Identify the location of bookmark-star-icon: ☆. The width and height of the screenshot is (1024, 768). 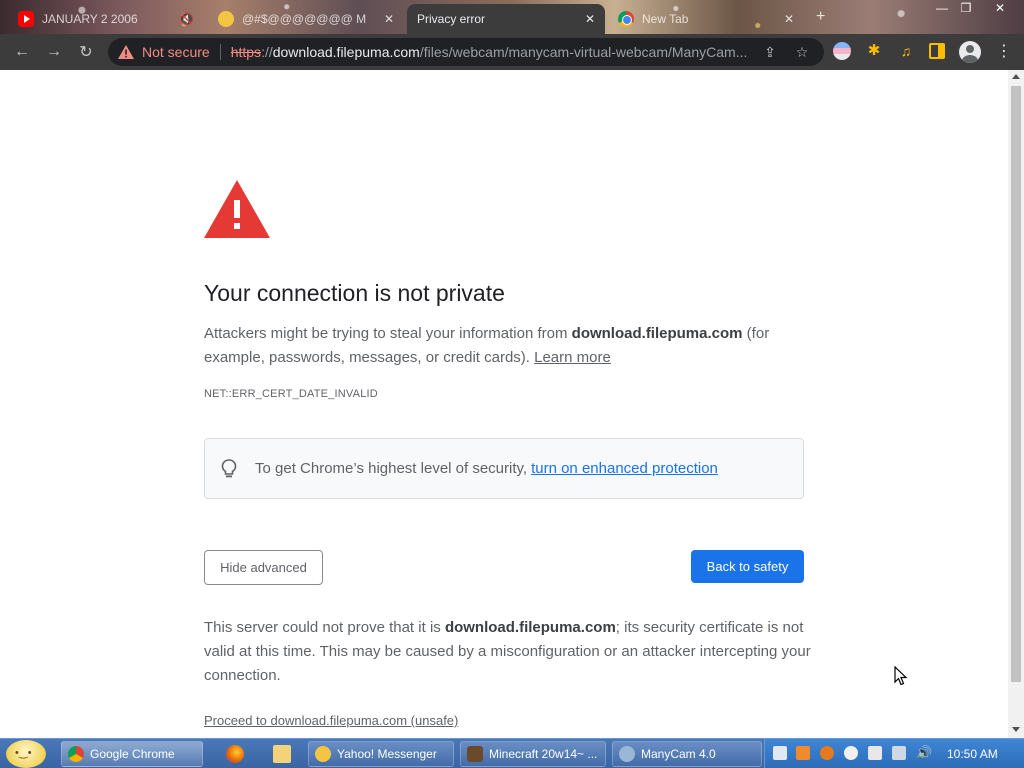
(802, 52).